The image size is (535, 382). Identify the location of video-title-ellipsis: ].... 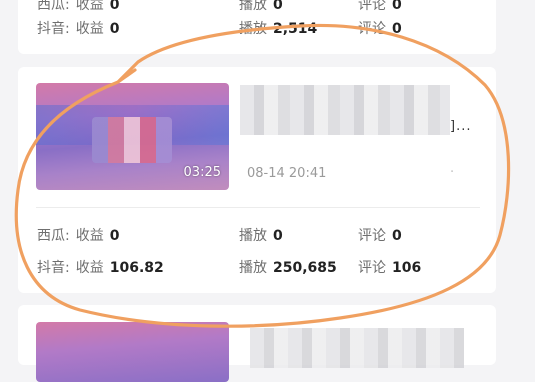
(461, 126).